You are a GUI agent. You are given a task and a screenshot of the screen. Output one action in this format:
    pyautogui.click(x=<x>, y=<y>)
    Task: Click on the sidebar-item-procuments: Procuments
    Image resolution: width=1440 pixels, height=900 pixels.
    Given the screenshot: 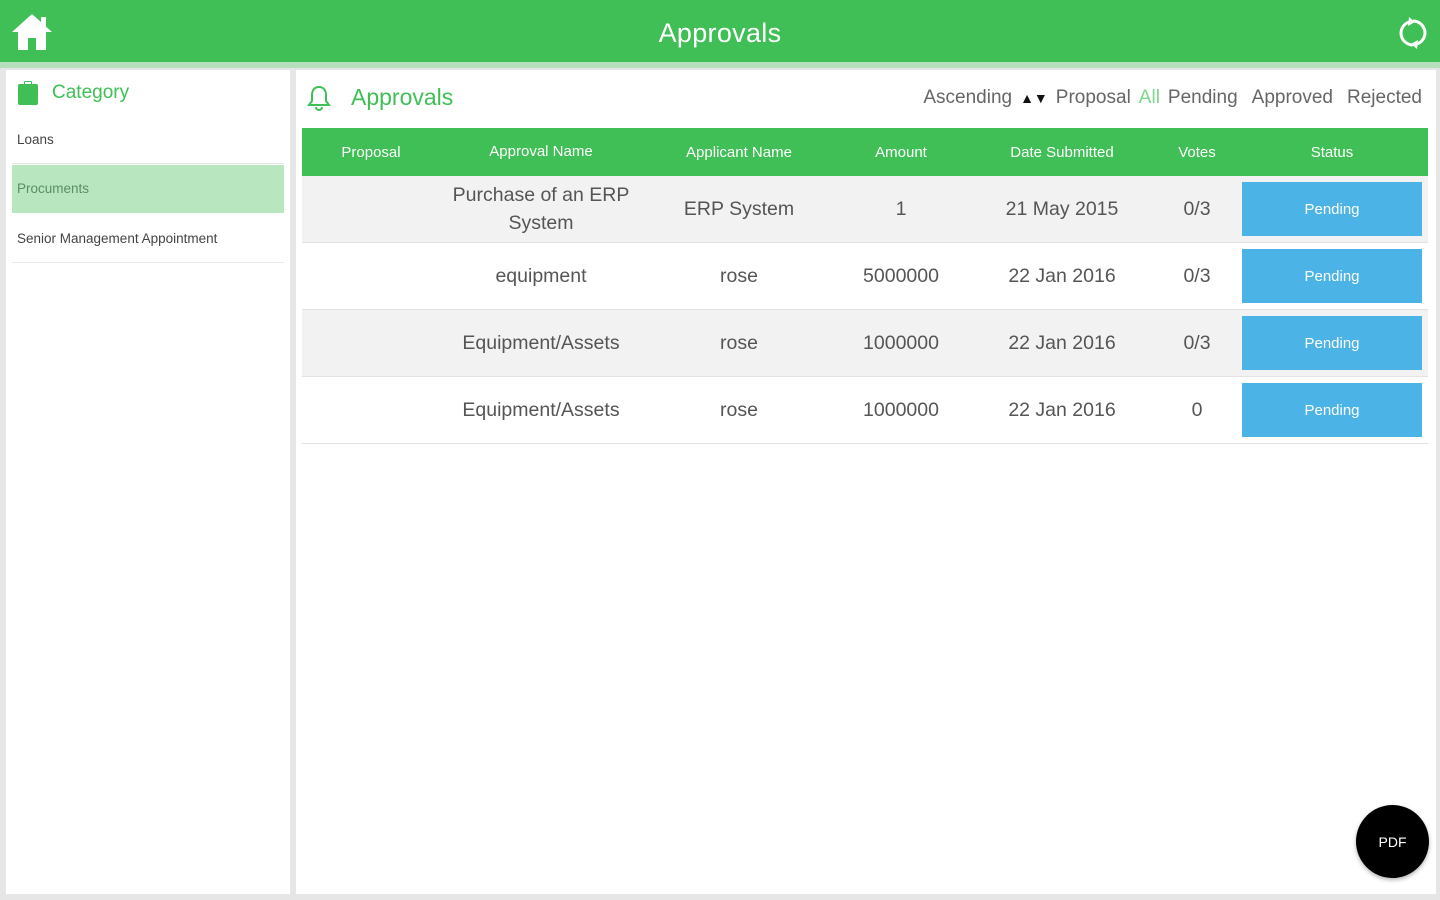 What is the action you would take?
    pyautogui.click(x=148, y=189)
    